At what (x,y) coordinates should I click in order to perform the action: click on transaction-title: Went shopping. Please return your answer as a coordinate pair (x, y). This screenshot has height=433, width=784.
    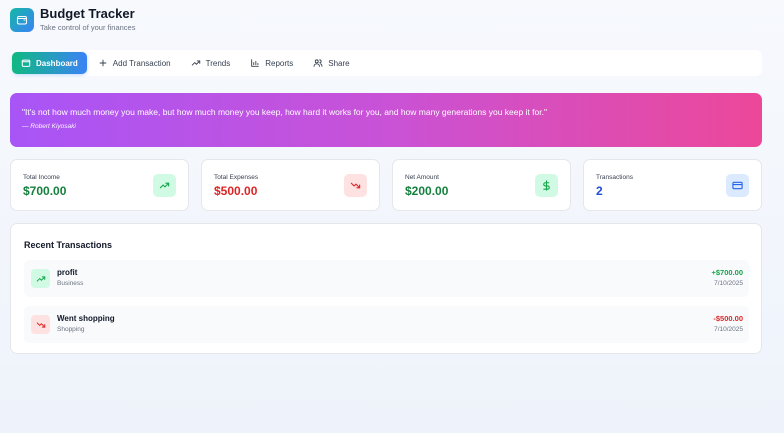
    Looking at the image, I should click on (86, 318).